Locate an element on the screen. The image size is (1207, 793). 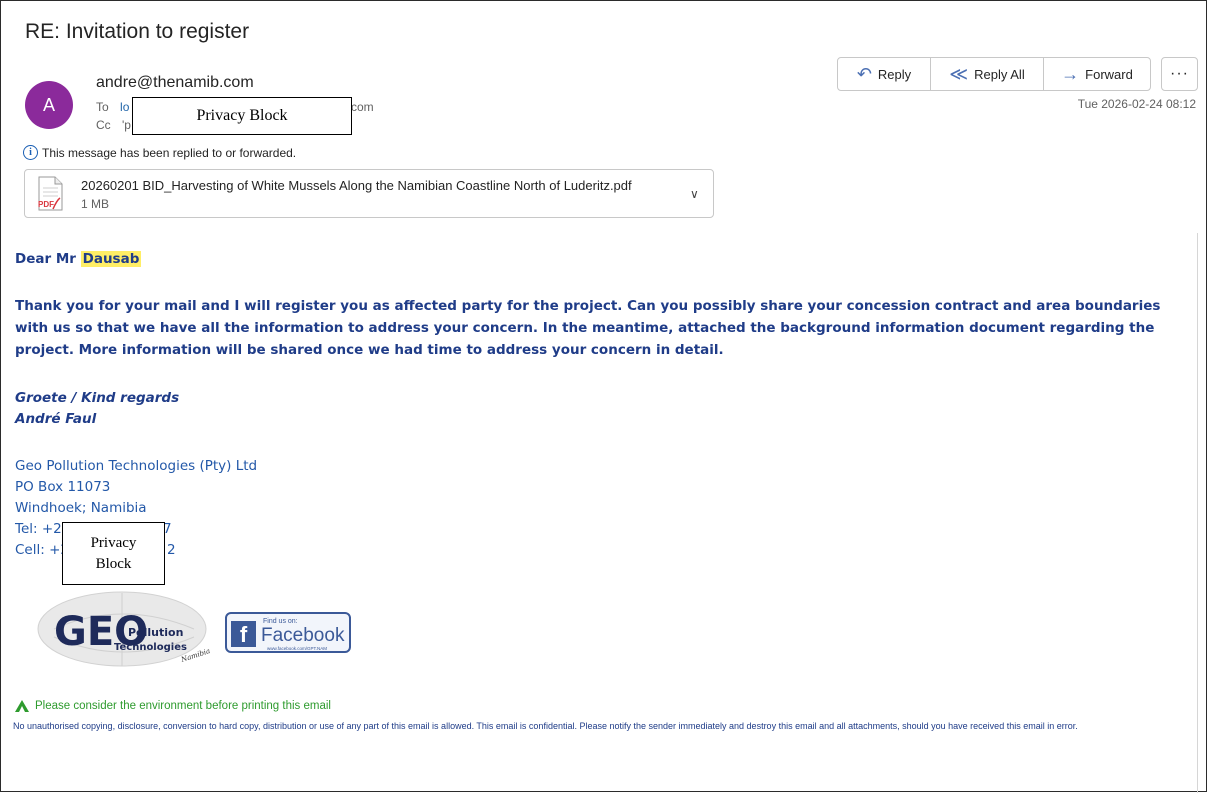
cell-prefix: Cell: +2 is located at coordinates (42, 550).